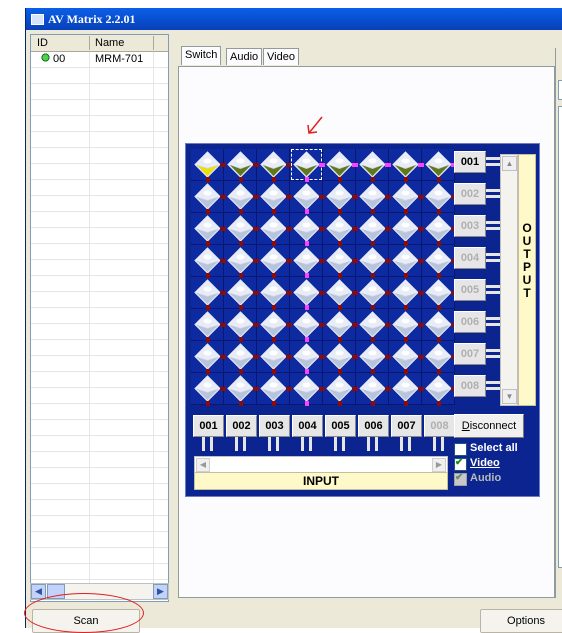 This screenshot has height=633, width=562. I want to click on output-scrollbar: ▲ ▼, so click(509, 280).